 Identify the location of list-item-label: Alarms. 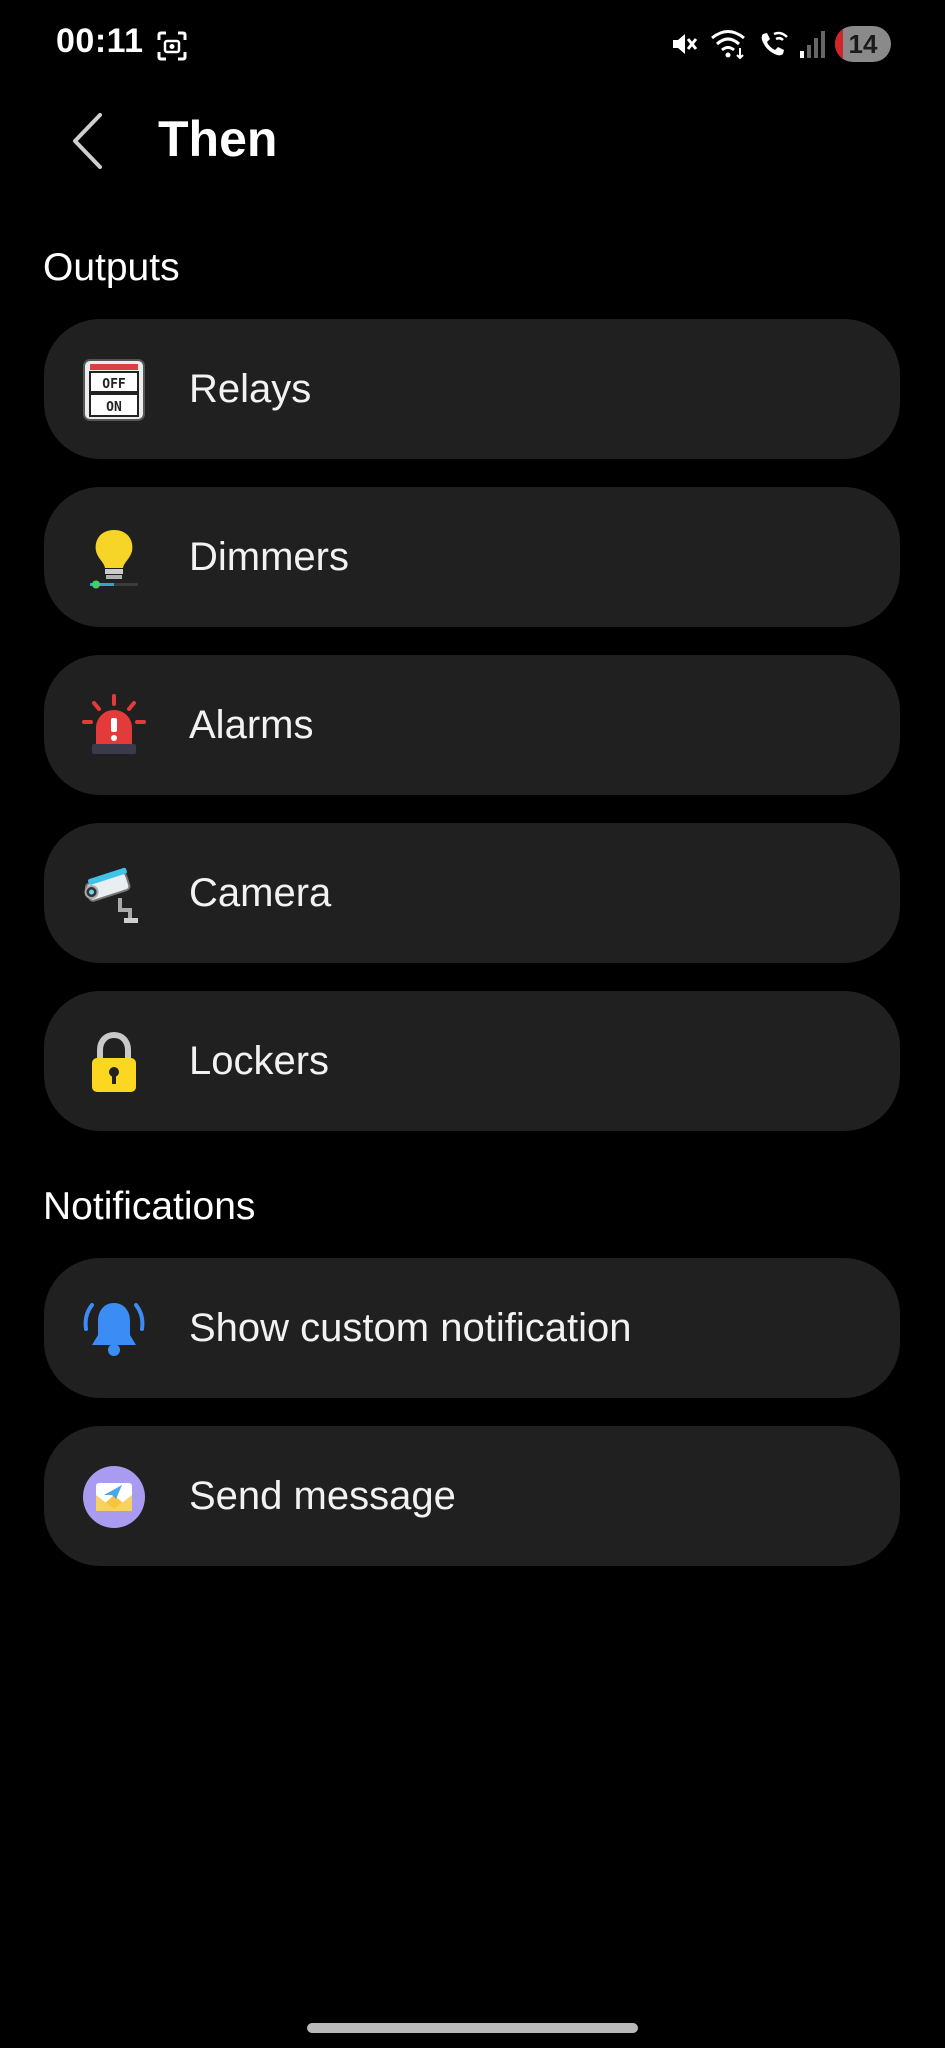
(251, 724).